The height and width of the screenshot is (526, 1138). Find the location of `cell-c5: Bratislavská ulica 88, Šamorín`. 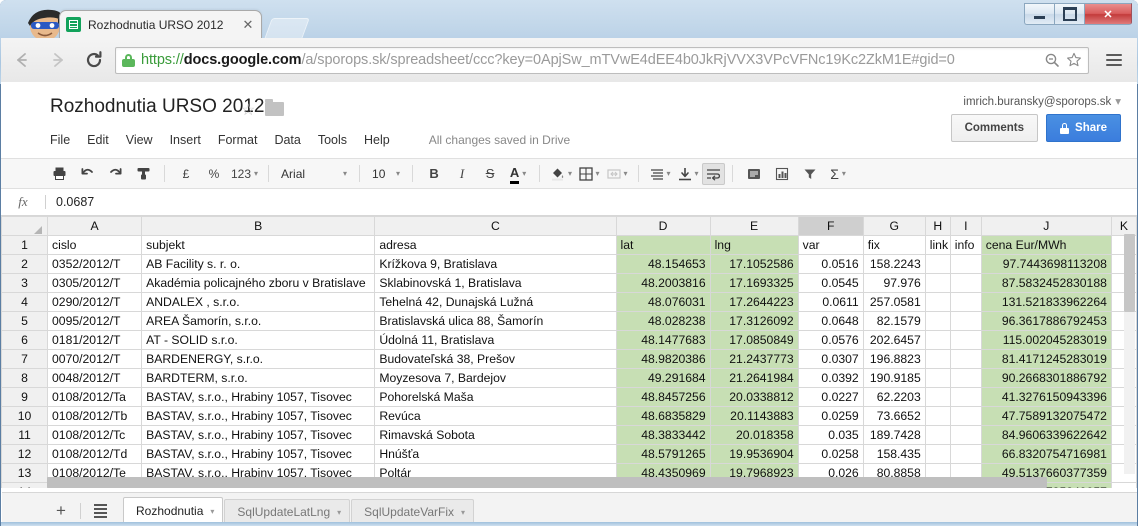

cell-c5: Bratislavská ulica 88, Šamorín is located at coordinates (495, 321).